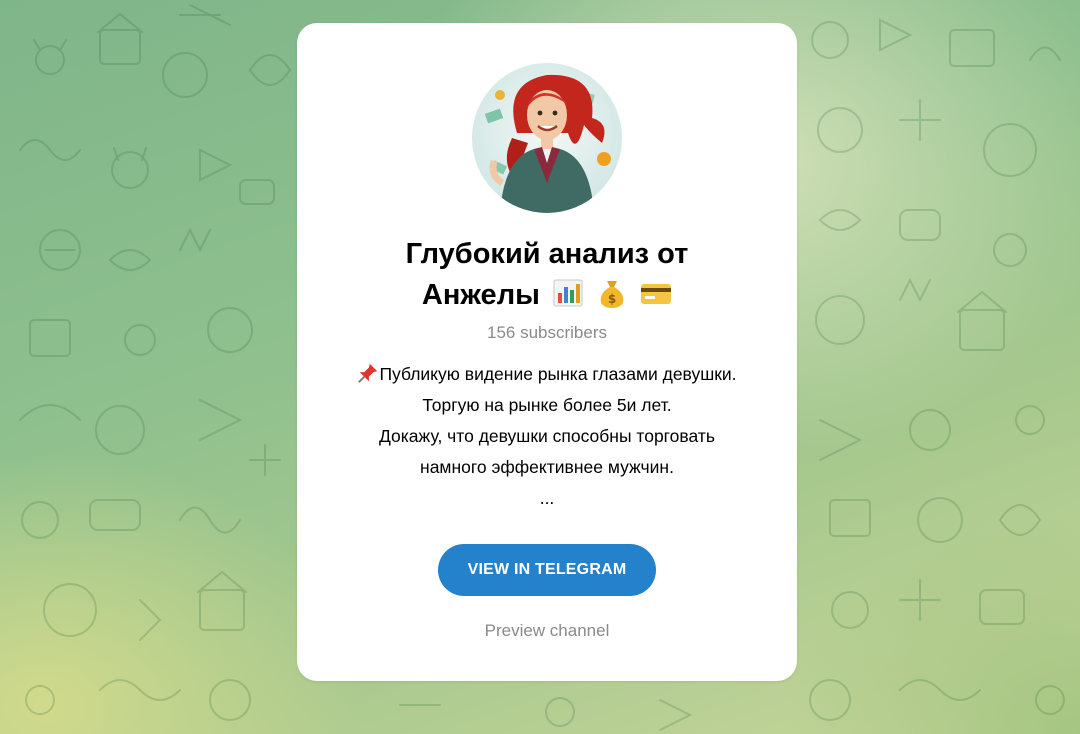  Describe the element at coordinates (547, 138) in the screenshot. I see `channel-avatar` at that location.